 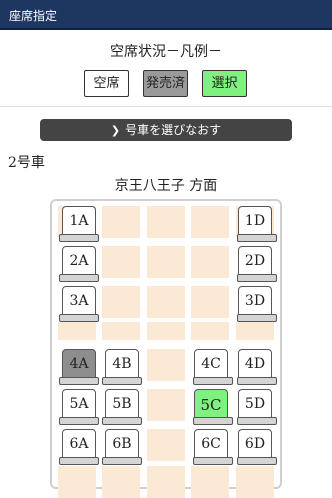 What do you see at coordinates (79, 404) in the screenshot?
I see `seat-label: 5A` at bounding box center [79, 404].